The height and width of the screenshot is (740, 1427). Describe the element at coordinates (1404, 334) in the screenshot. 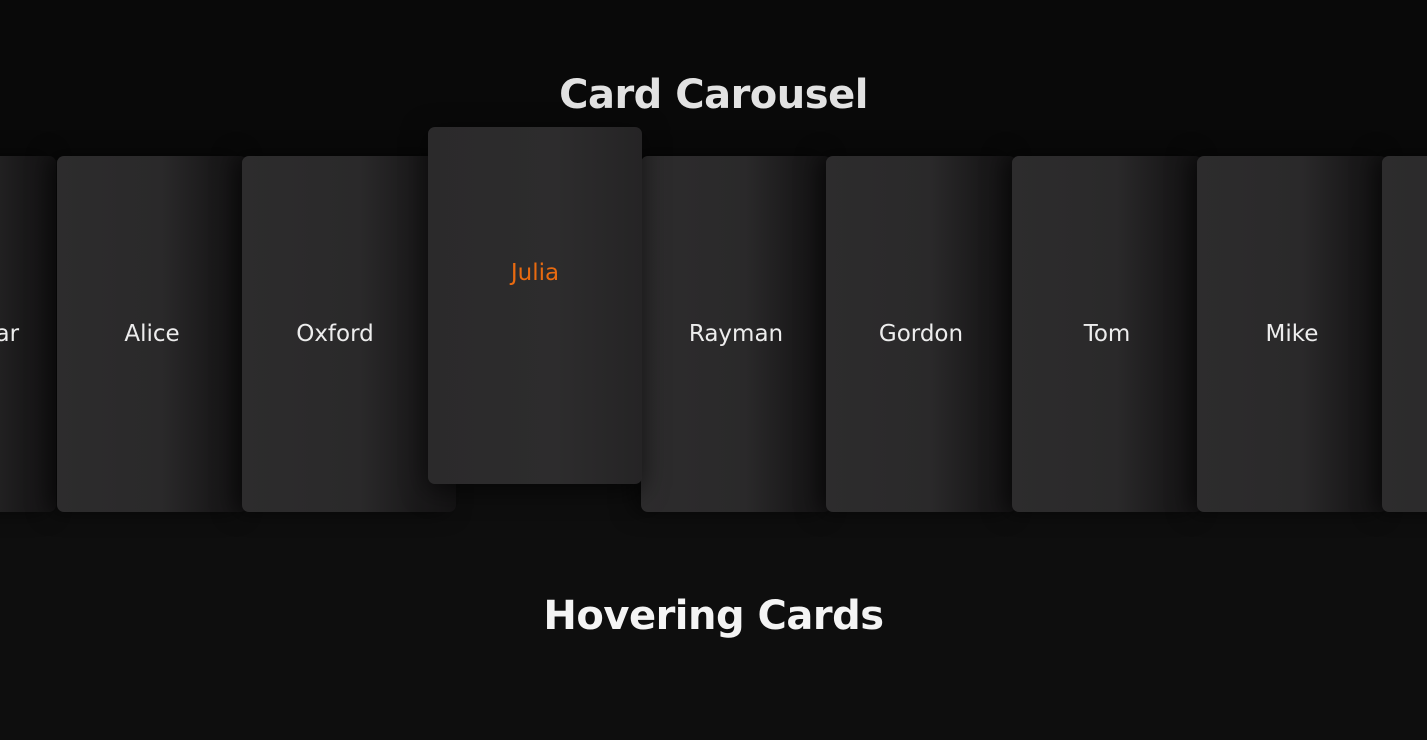

I see `carousel-card` at that location.